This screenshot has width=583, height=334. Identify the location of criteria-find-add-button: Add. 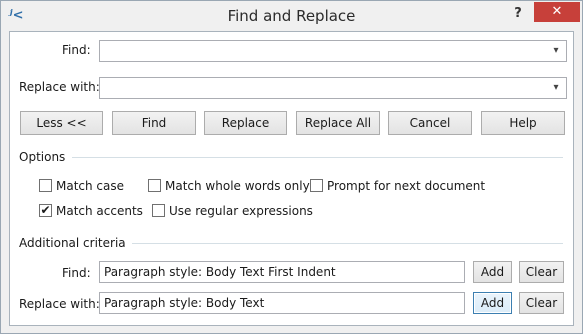
(492, 272).